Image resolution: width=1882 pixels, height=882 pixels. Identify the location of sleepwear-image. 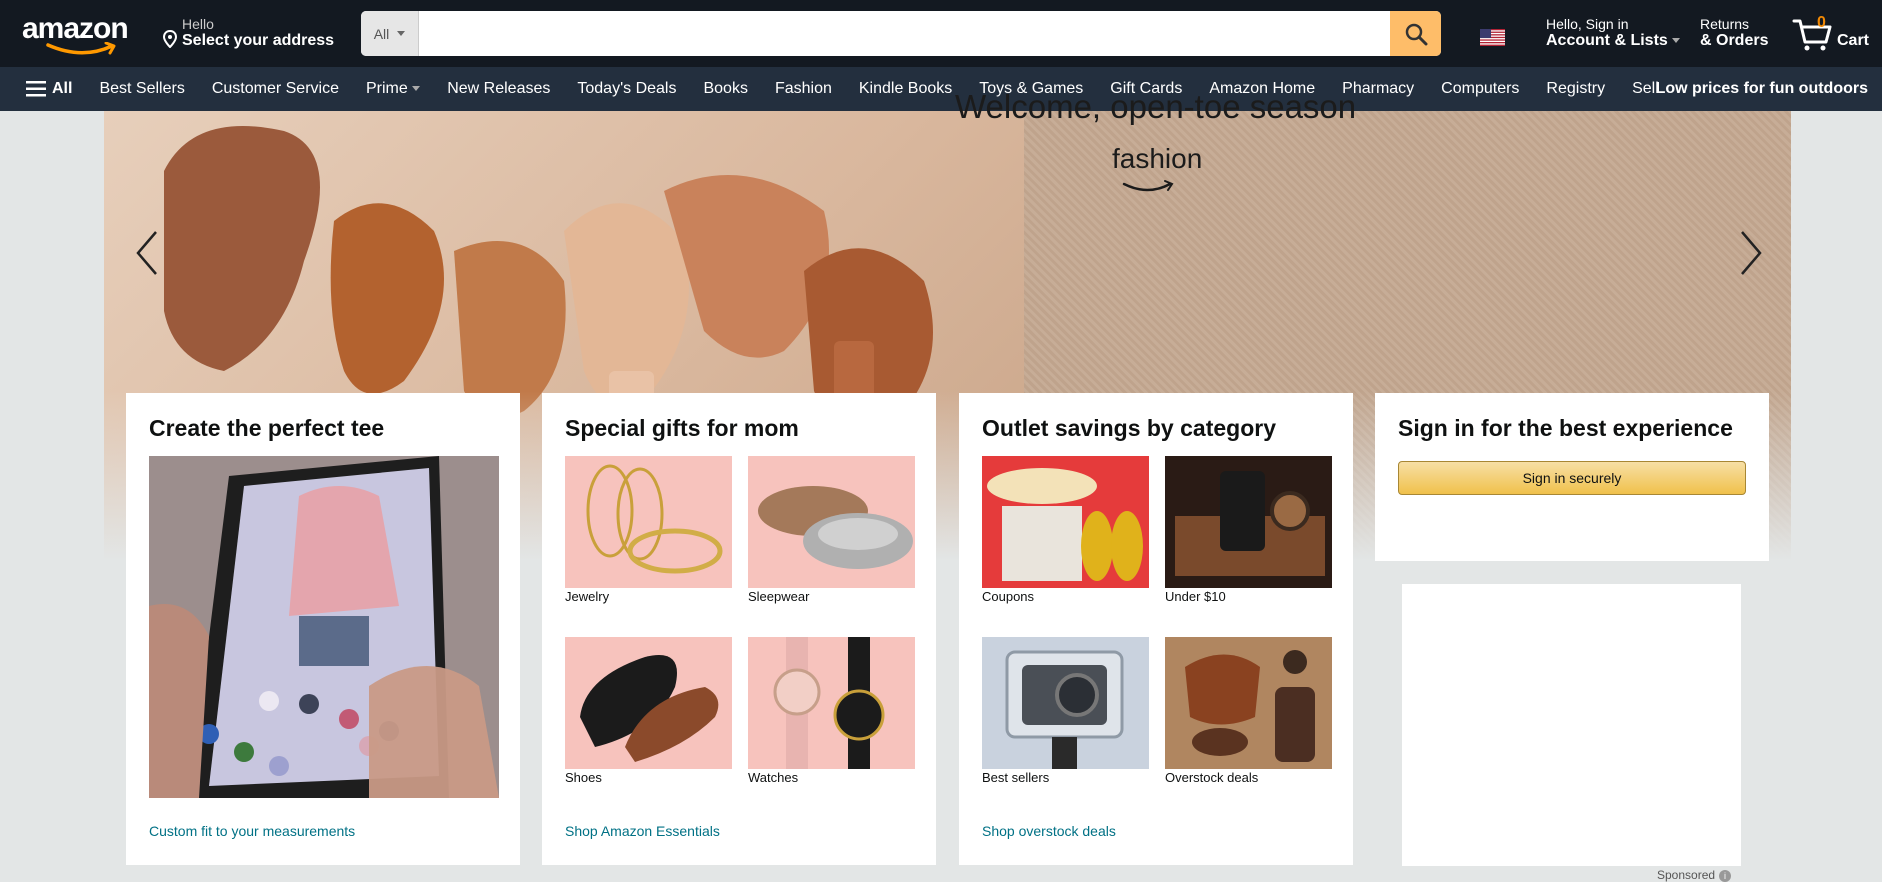
(831, 522).